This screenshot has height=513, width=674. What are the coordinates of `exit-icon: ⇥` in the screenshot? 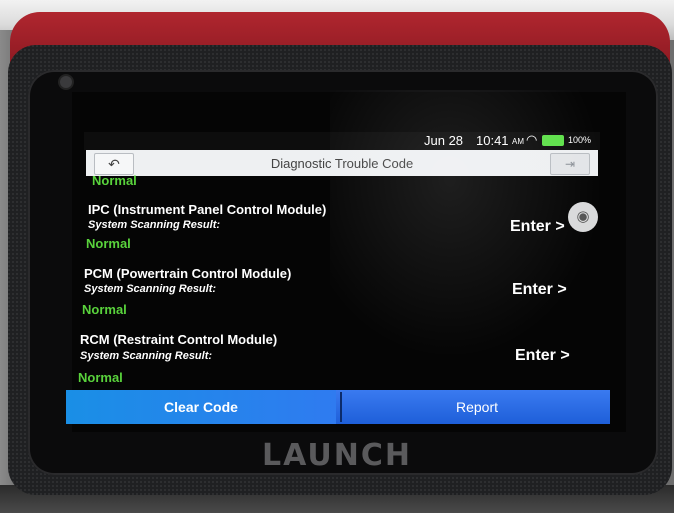 It's located at (570, 164).